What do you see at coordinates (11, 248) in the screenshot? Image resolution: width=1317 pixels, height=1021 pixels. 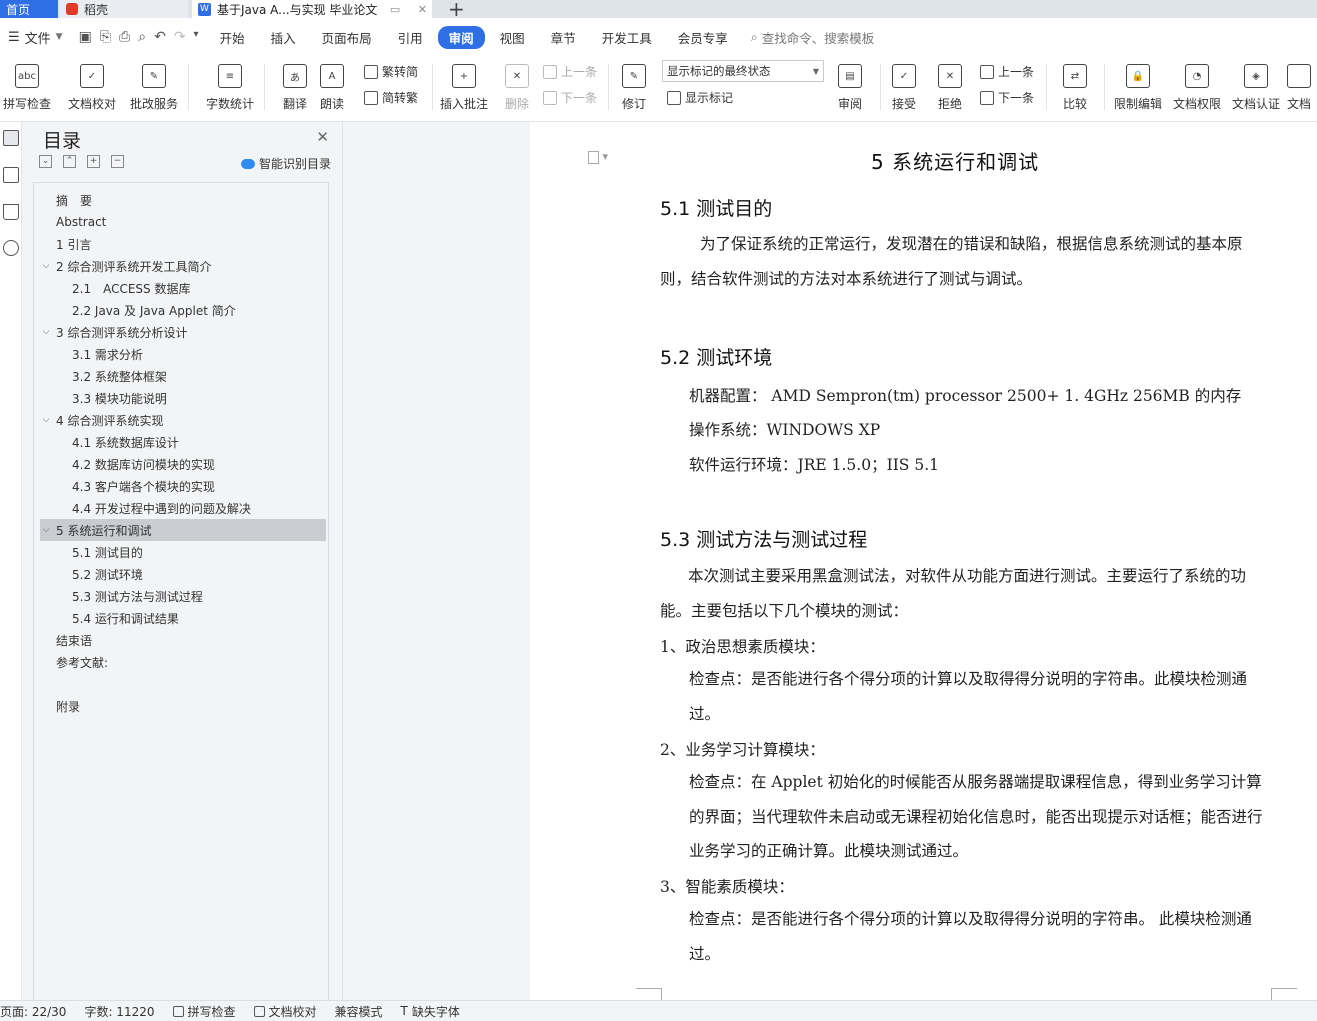 I see `search-icon` at bounding box center [11, 248].